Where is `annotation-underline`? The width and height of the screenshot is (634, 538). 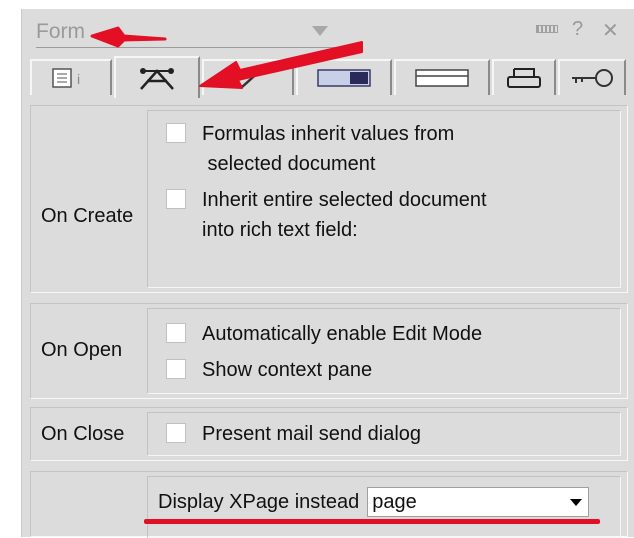
annotation-underline is located at coordinates (372, 521).